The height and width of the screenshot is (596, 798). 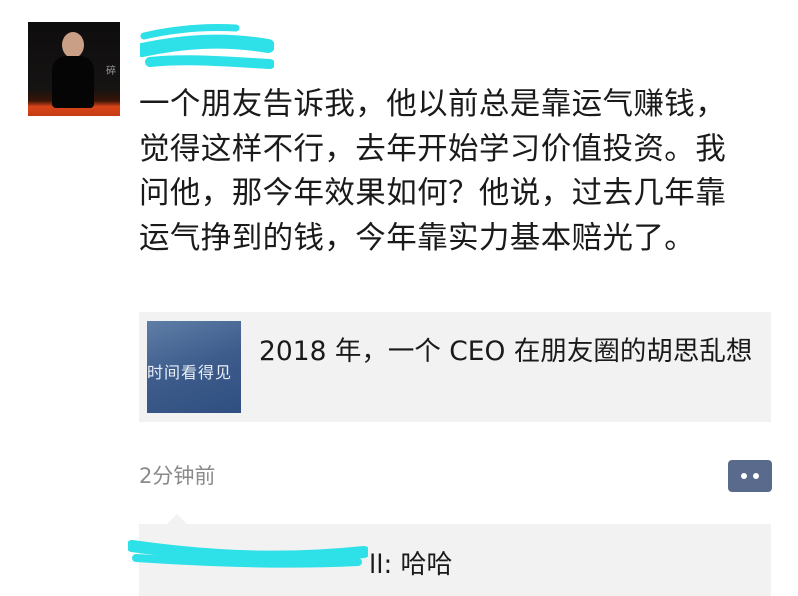 What do you see at coordinates (750, 476) in the screenshot?
I see `more-dots-icon` at bounding box center [750, 476].